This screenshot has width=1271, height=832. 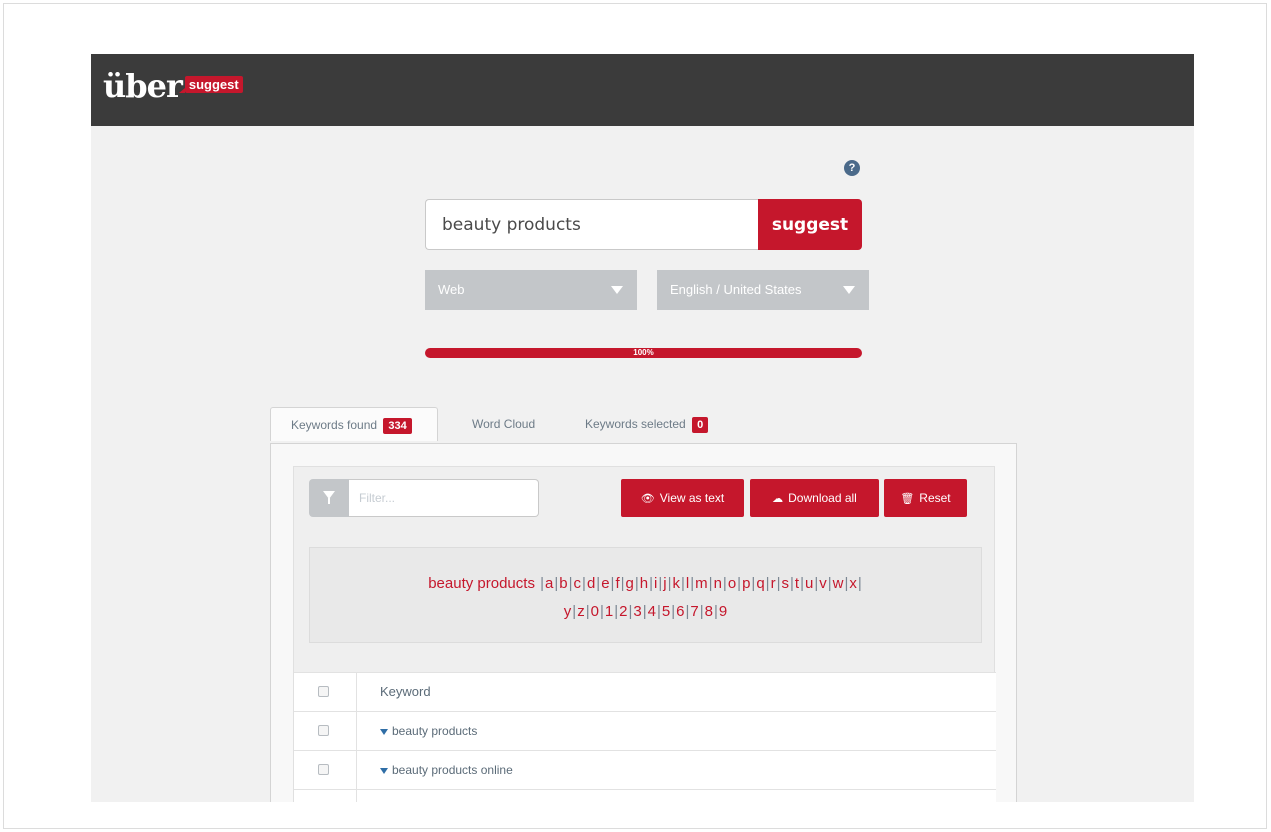 I want to click on ubersuggest-logo: über suggest, so click(x=173, y=86).